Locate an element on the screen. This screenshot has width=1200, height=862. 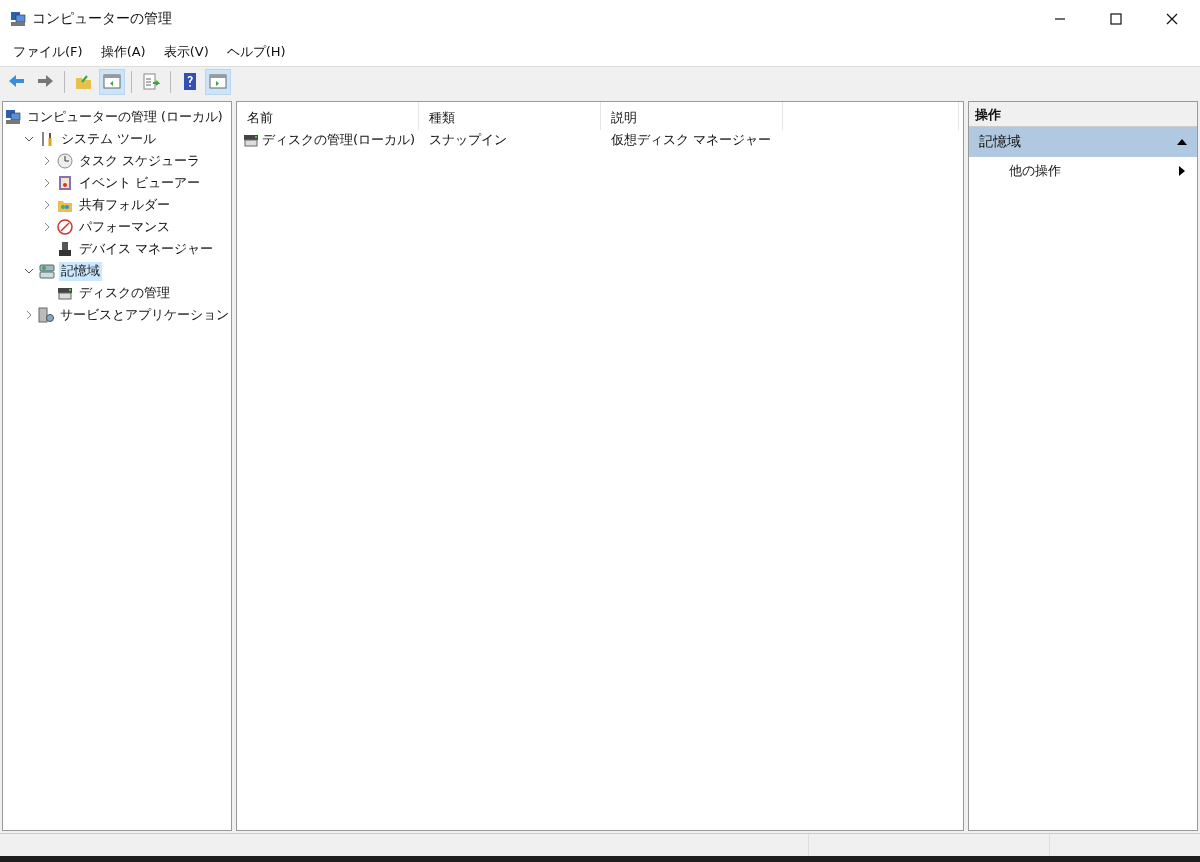
table-cell: スナップイン is located at coordinates (468, 140).